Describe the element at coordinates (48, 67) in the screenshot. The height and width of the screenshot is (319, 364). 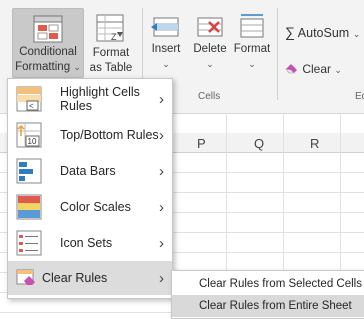
I see `conditional-formatting-label-2: Formatting ⌄` at that location.